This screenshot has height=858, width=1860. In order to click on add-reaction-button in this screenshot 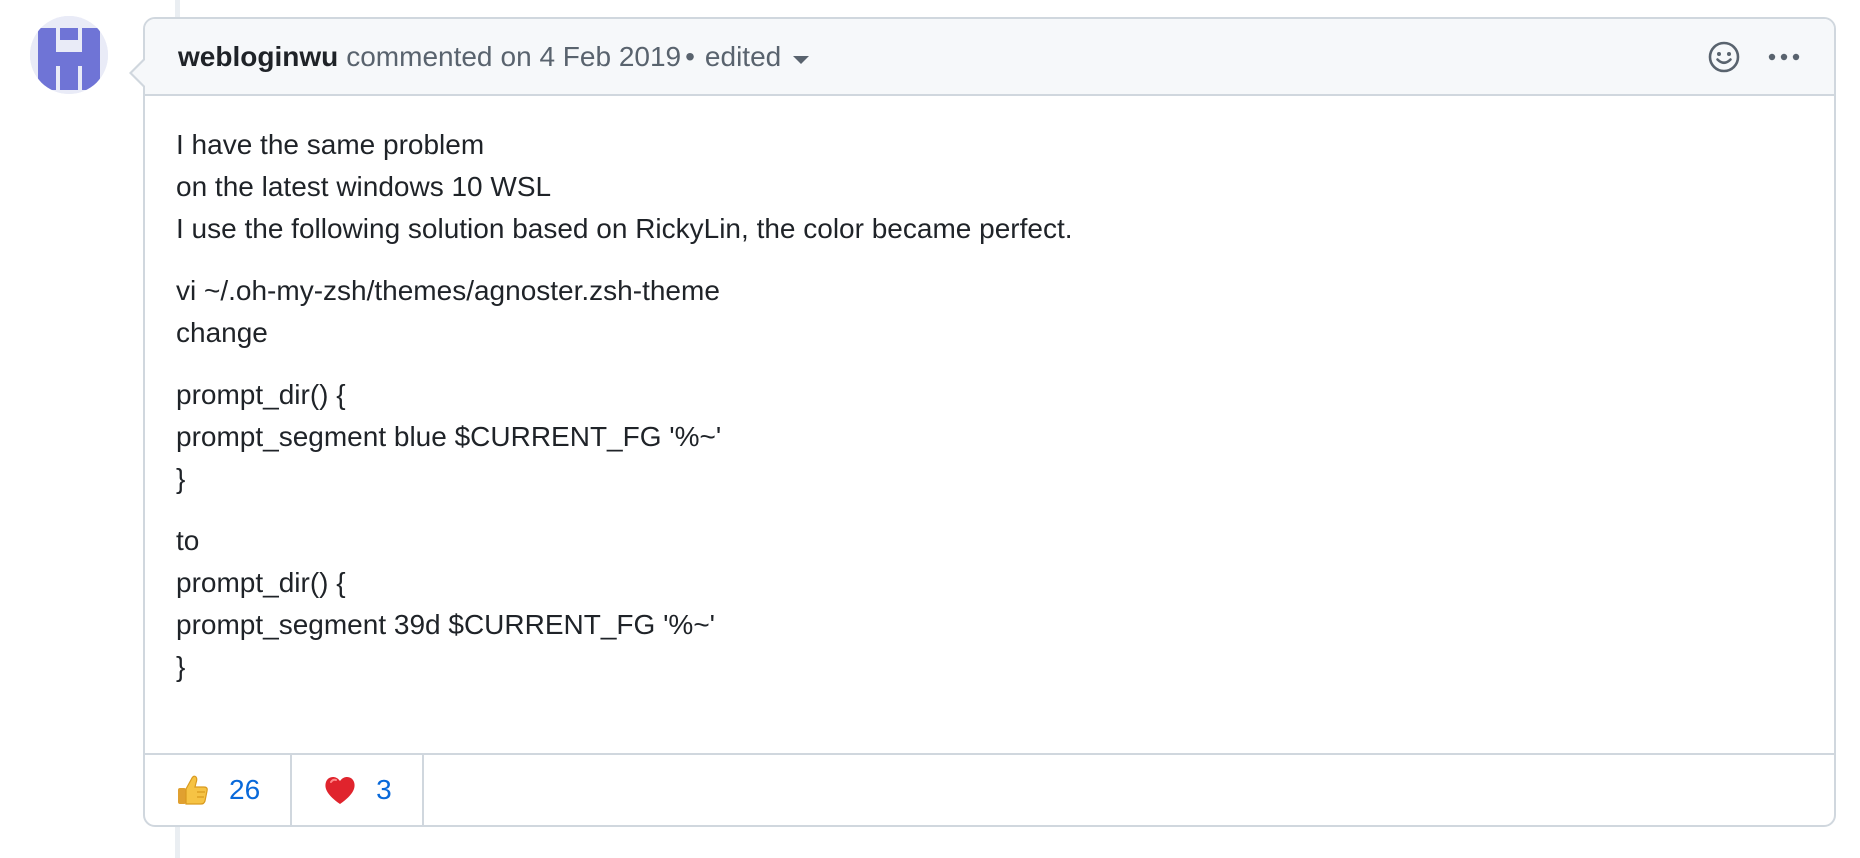, I will do `click(1724, 57)`.